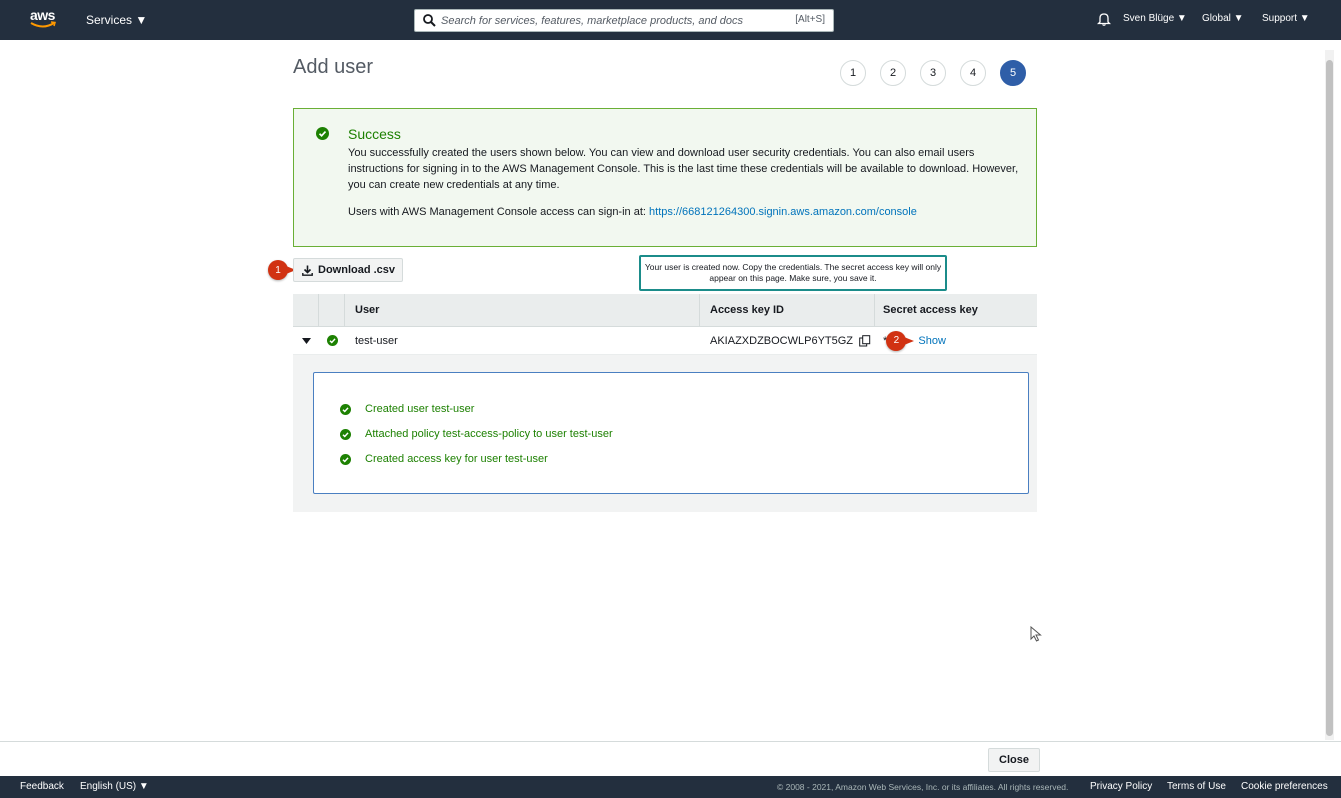  Describe the element at coordinates (333, 67) in the screenshot. I see `page-title: Add user` at that location.